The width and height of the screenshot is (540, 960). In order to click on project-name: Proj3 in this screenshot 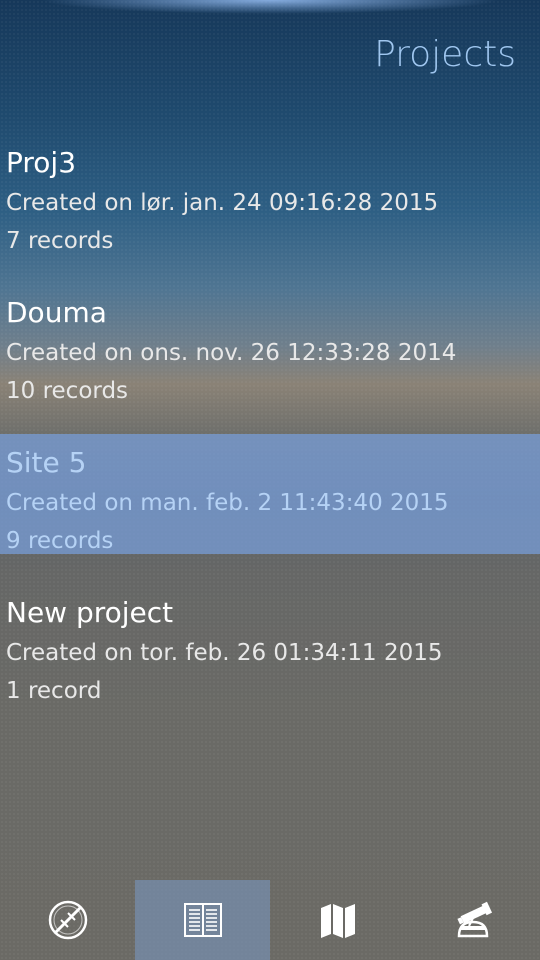, I will do `click(41, 162)`.